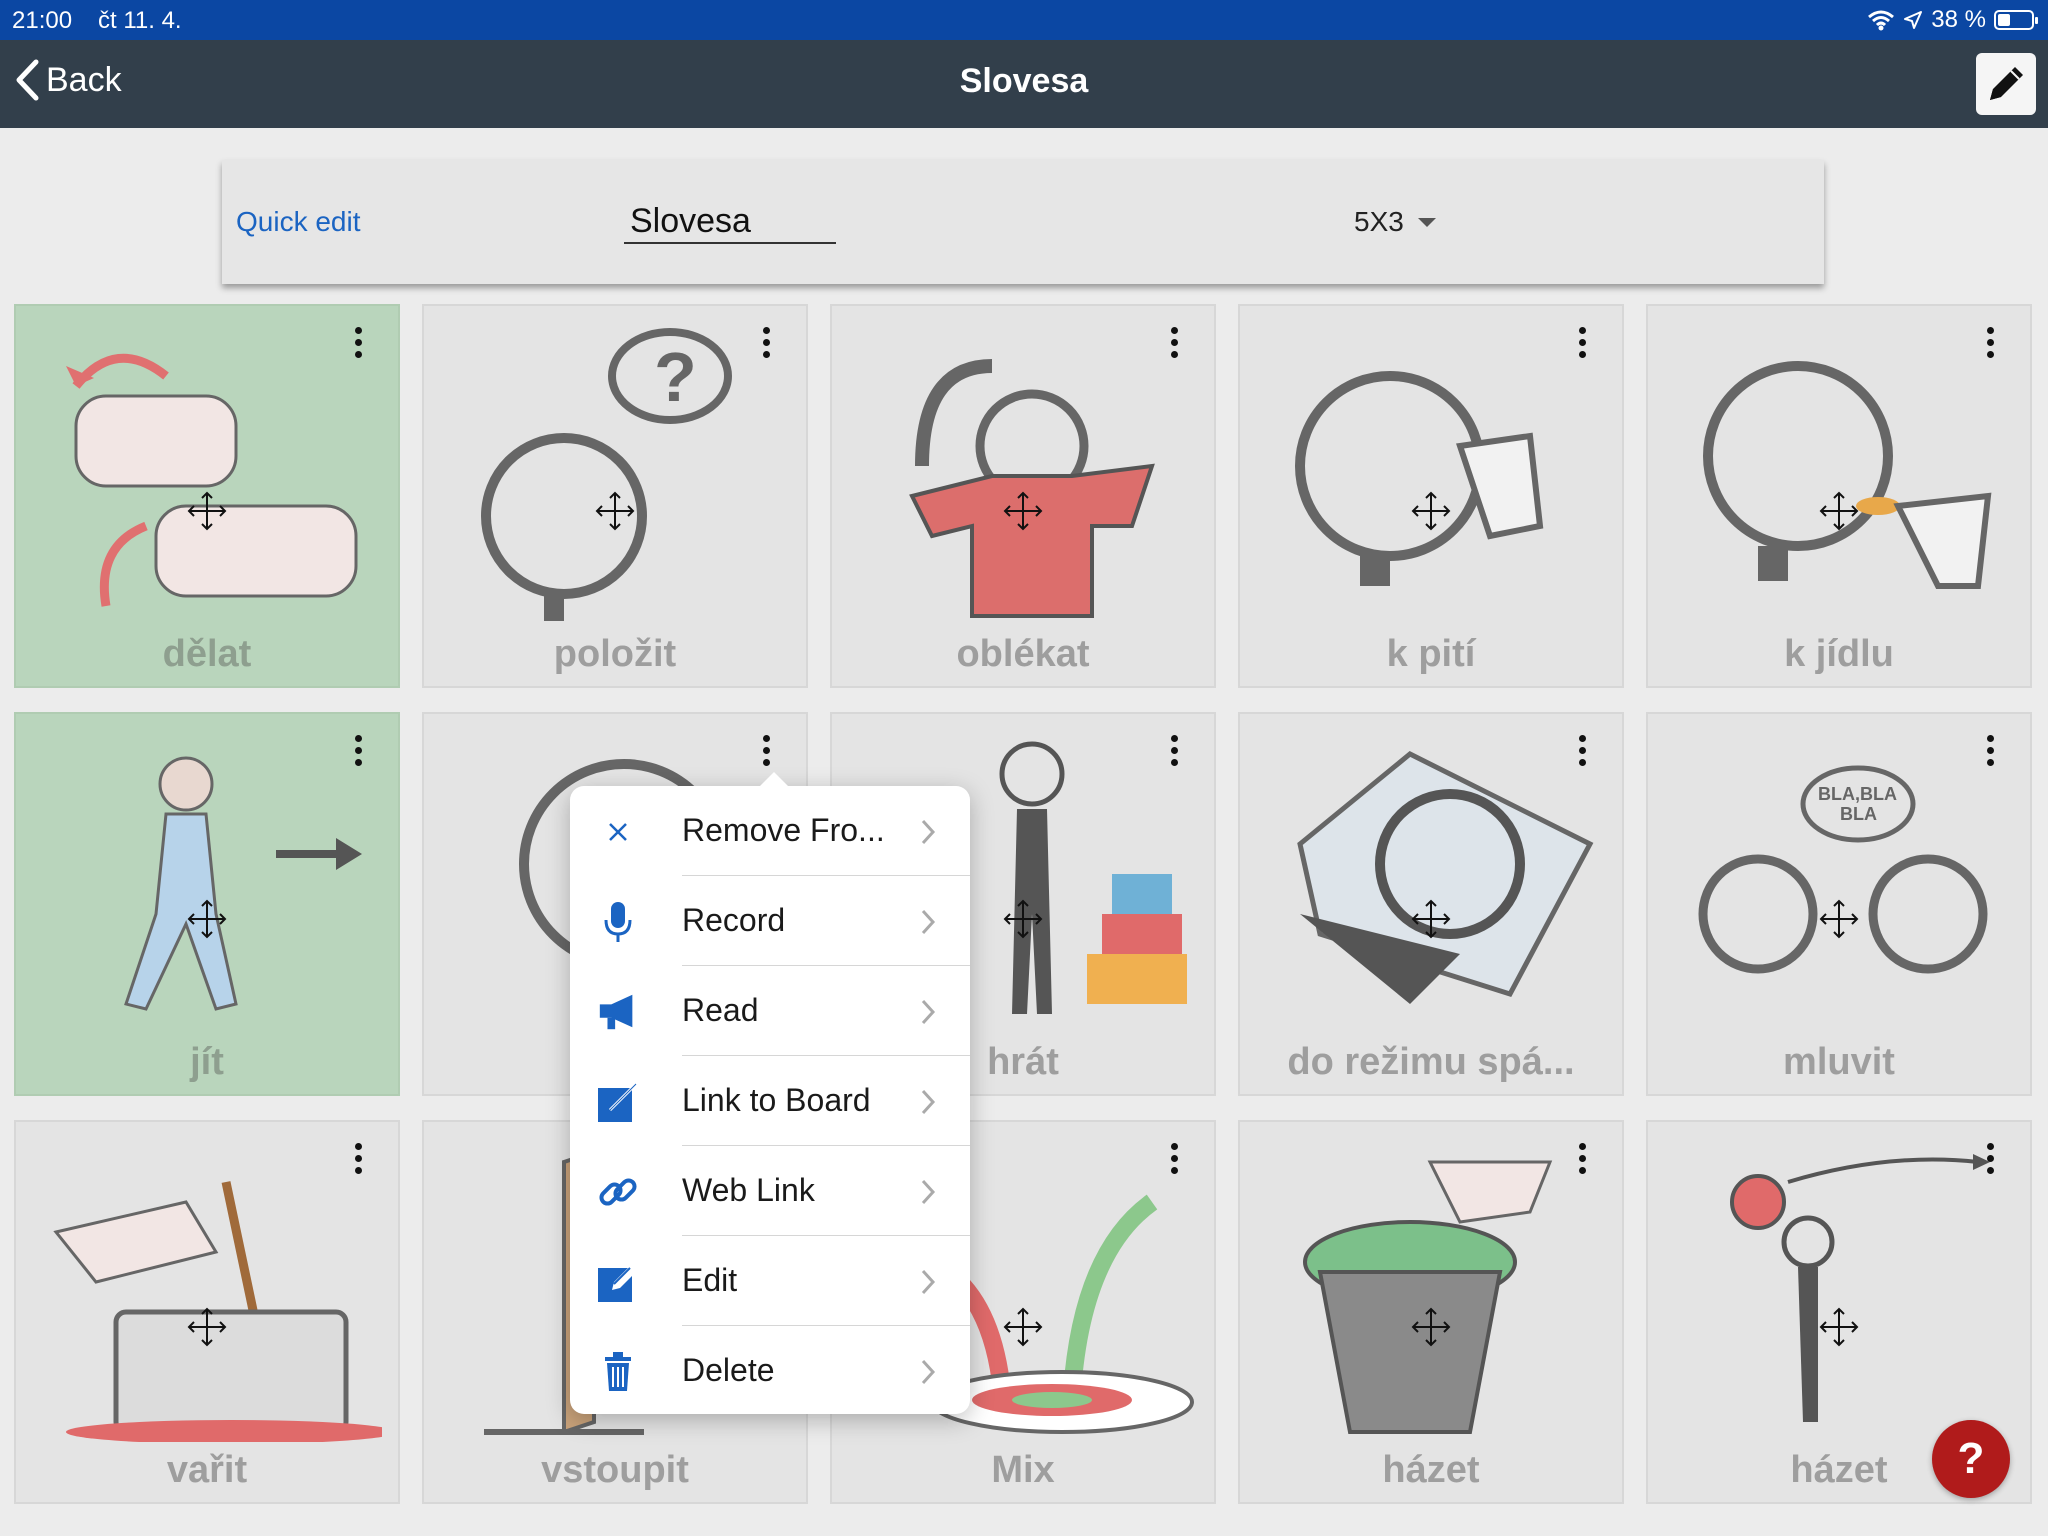 The width and height of the screenshot is (2048, 1536). I want to click on tile-mluvit: BLA,BLA BLA mluvit, so click(1839, 904).